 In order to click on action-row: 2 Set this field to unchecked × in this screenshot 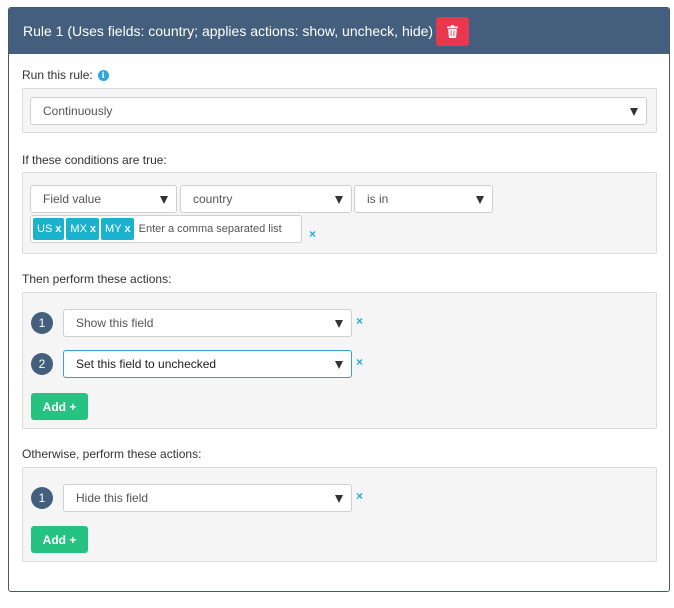, I will do `click(197, 364)`.